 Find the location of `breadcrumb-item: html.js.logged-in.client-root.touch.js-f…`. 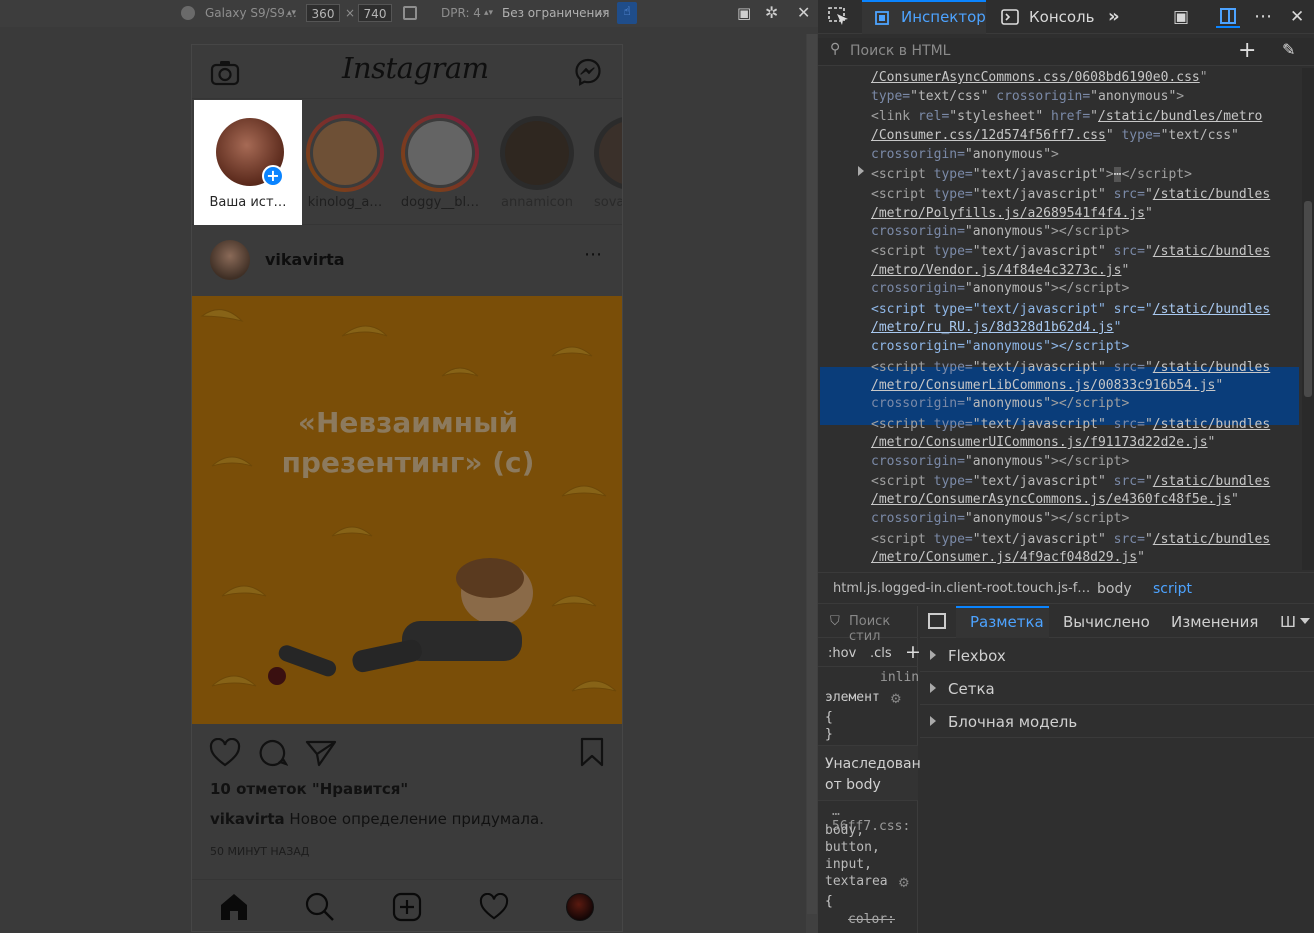

breadcrumb-item: html.js.logged-in.client-root.touch.js-f… is located at coordinates (961, 589).